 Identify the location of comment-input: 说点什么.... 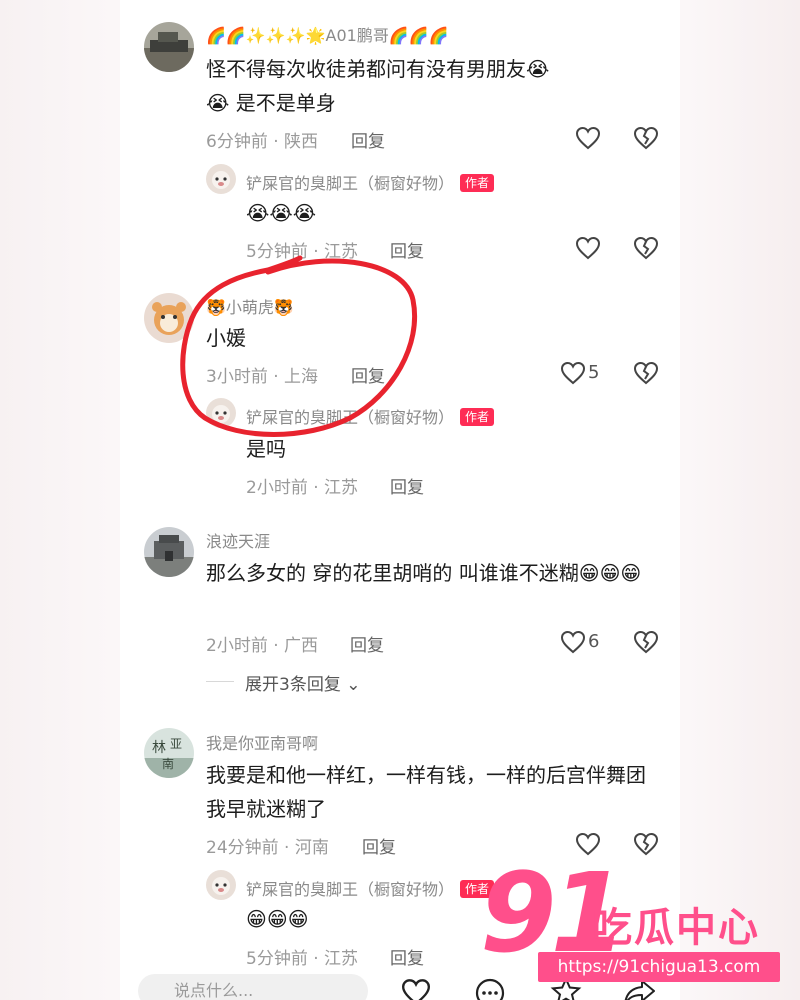
(253, 987).